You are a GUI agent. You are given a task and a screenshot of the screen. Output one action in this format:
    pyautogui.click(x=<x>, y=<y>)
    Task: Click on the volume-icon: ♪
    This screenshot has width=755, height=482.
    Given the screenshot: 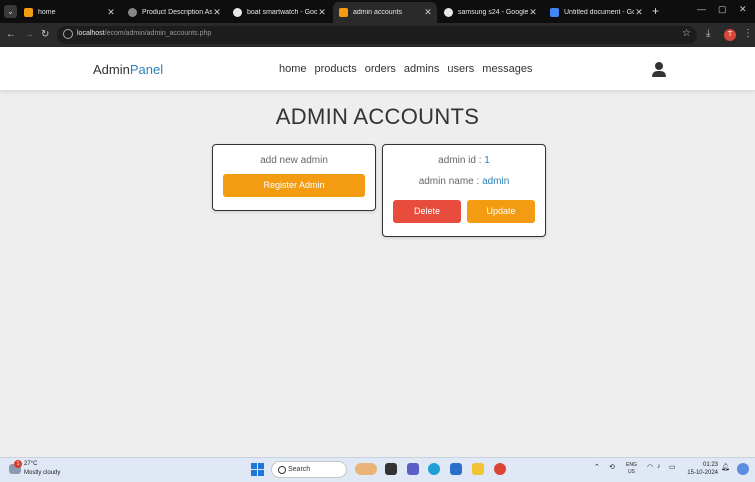 What is the action you would take?
    pyautogui.click(x=659, y=466)
    